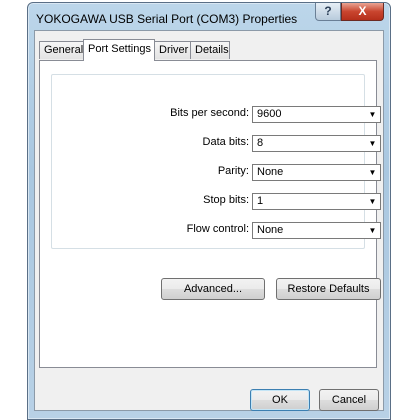 The width and height of the screenshot is (418, 420). I want to click on help-icon: ?, so click(328, 11).